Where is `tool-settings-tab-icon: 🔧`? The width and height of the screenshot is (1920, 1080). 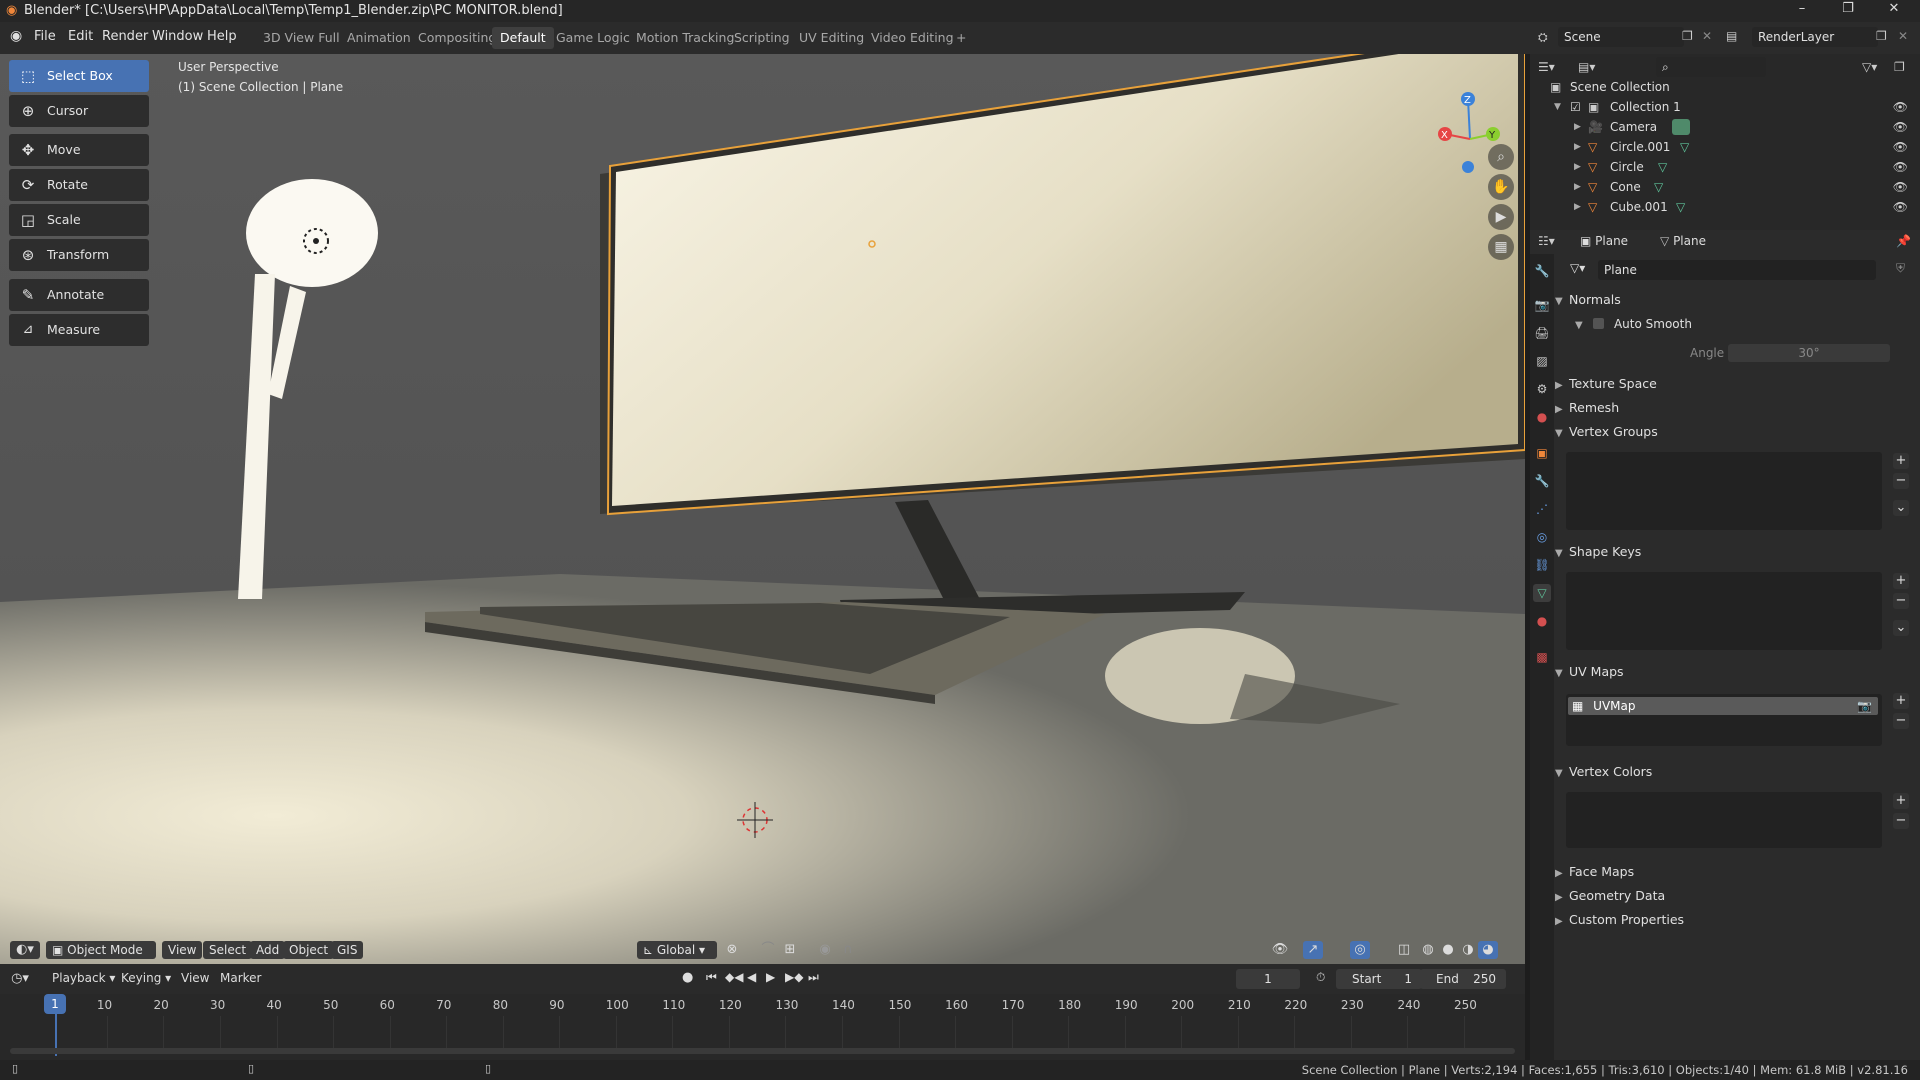 tool-settings-tab-icon: 🔧 is located at coordinates (1542, 271).